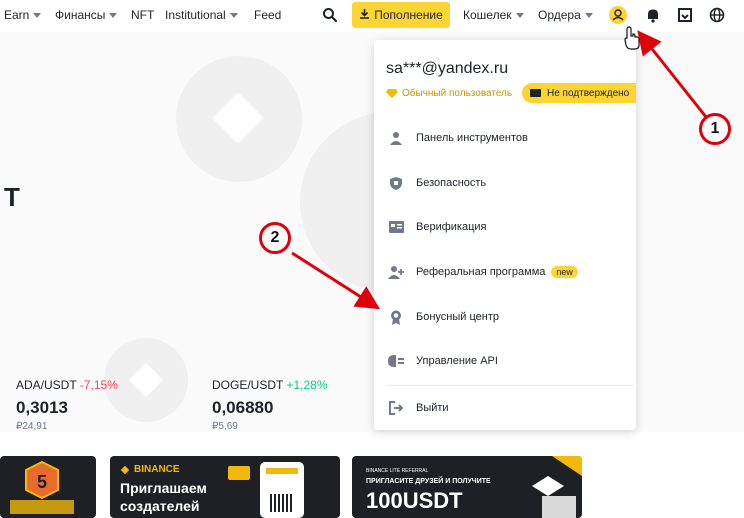  What do you see at coordinates (225, 487) in the screenshot?
I see `banner-creators: BINANCE Приглашаем создателей` at bounding box center [225, 487].